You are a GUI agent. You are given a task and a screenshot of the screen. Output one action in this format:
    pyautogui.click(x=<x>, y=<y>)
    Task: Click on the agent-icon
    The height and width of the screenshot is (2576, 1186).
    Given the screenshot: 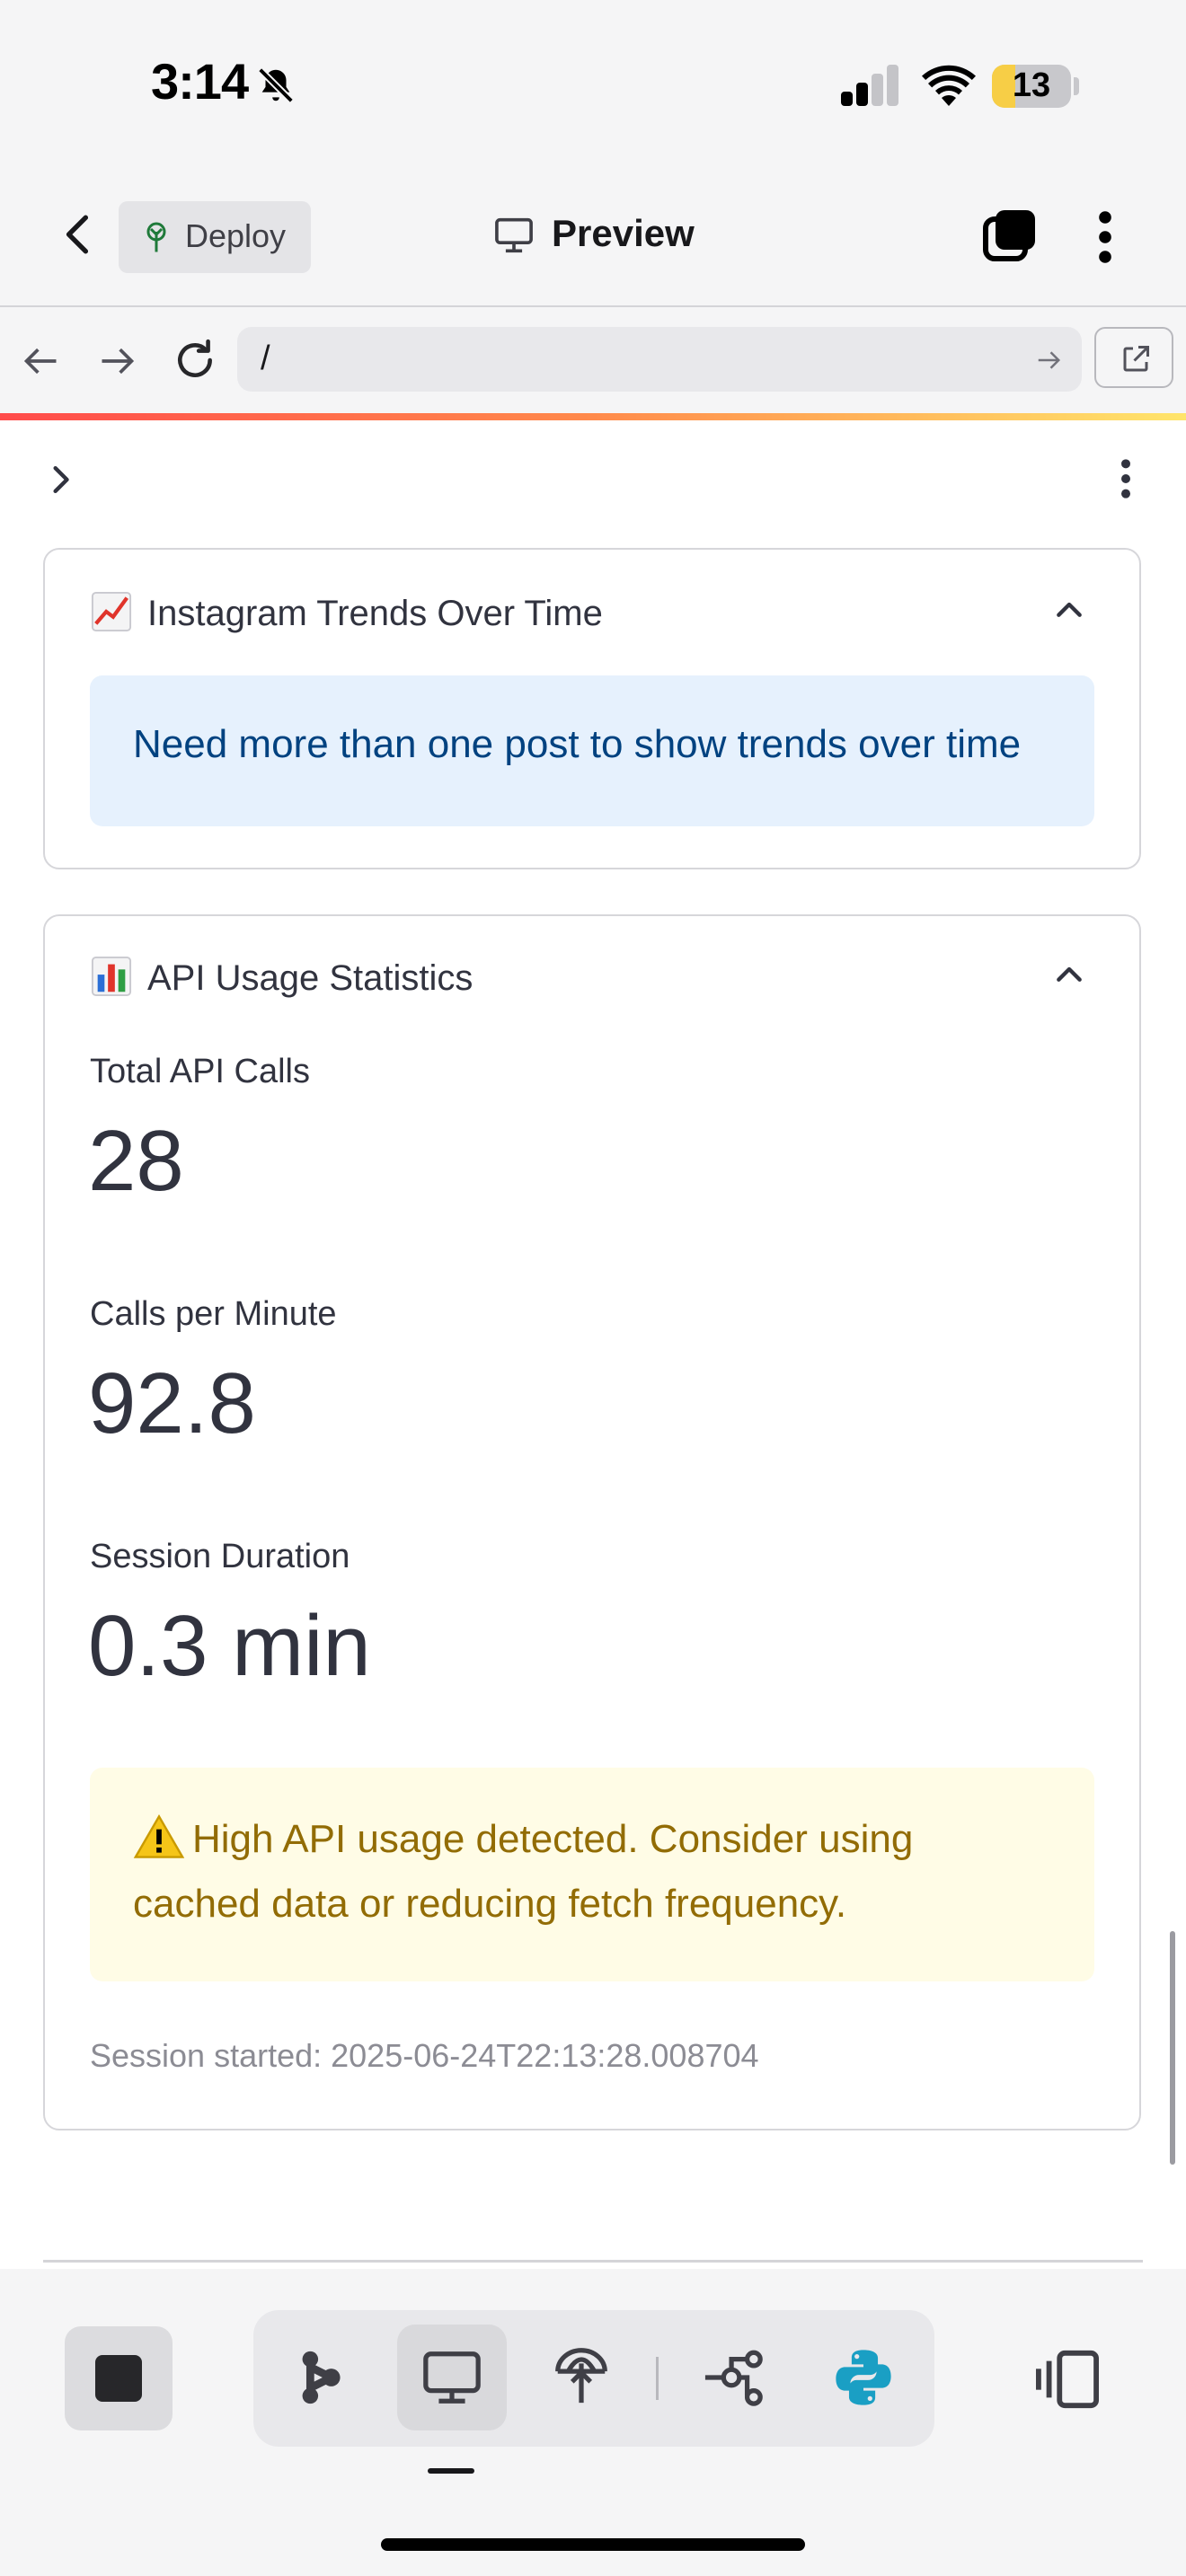 What is the action you would take?
    pyautogui.click(x=320, y=2377)
    